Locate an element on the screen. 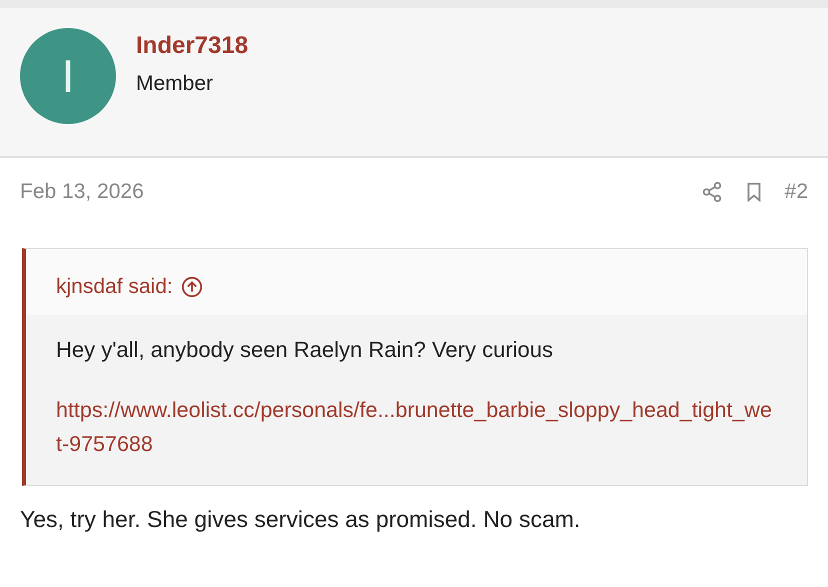 This screenshot has width=828, height=587. user-role: Member is located at coordinates (175, 84).